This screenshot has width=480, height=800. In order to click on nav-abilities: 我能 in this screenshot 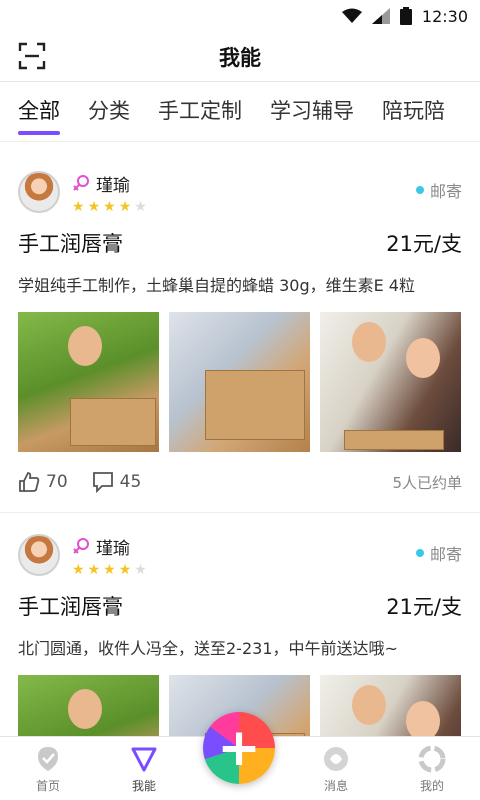, I will do `click(144, 769)`.